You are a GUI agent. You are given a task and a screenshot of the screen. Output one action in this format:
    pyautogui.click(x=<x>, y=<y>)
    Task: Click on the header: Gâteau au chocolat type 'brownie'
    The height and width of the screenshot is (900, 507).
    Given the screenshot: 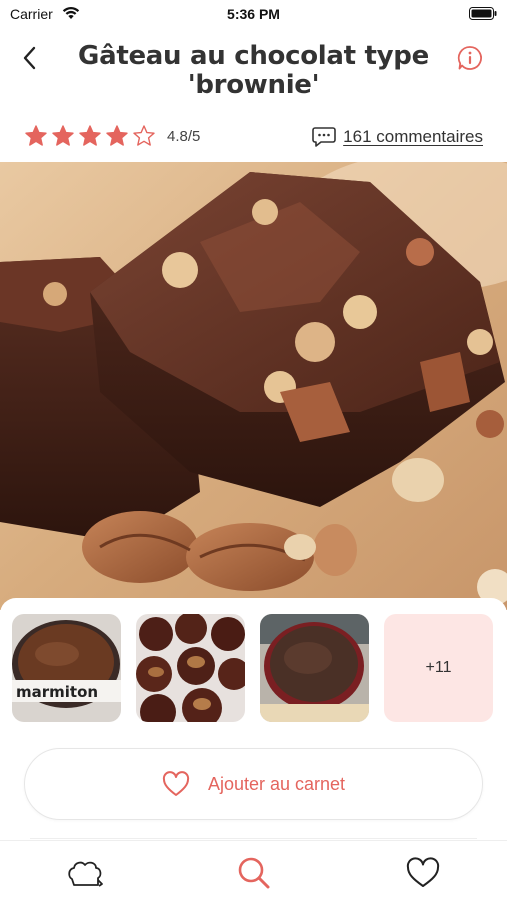 What is the action you would take?
    pyautogui.click(x=253, y=70)
    